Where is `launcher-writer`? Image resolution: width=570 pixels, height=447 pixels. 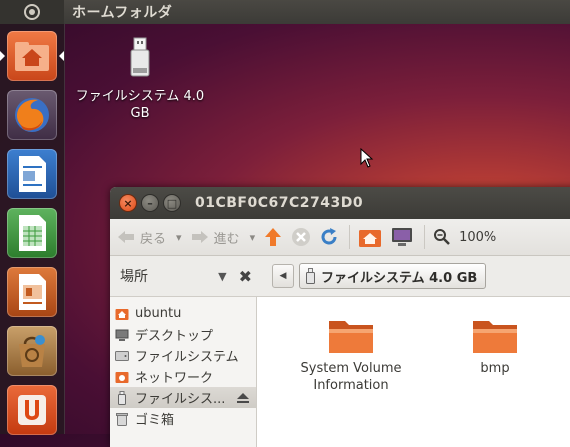 launcher-writer is located at coordinates (32, 174).